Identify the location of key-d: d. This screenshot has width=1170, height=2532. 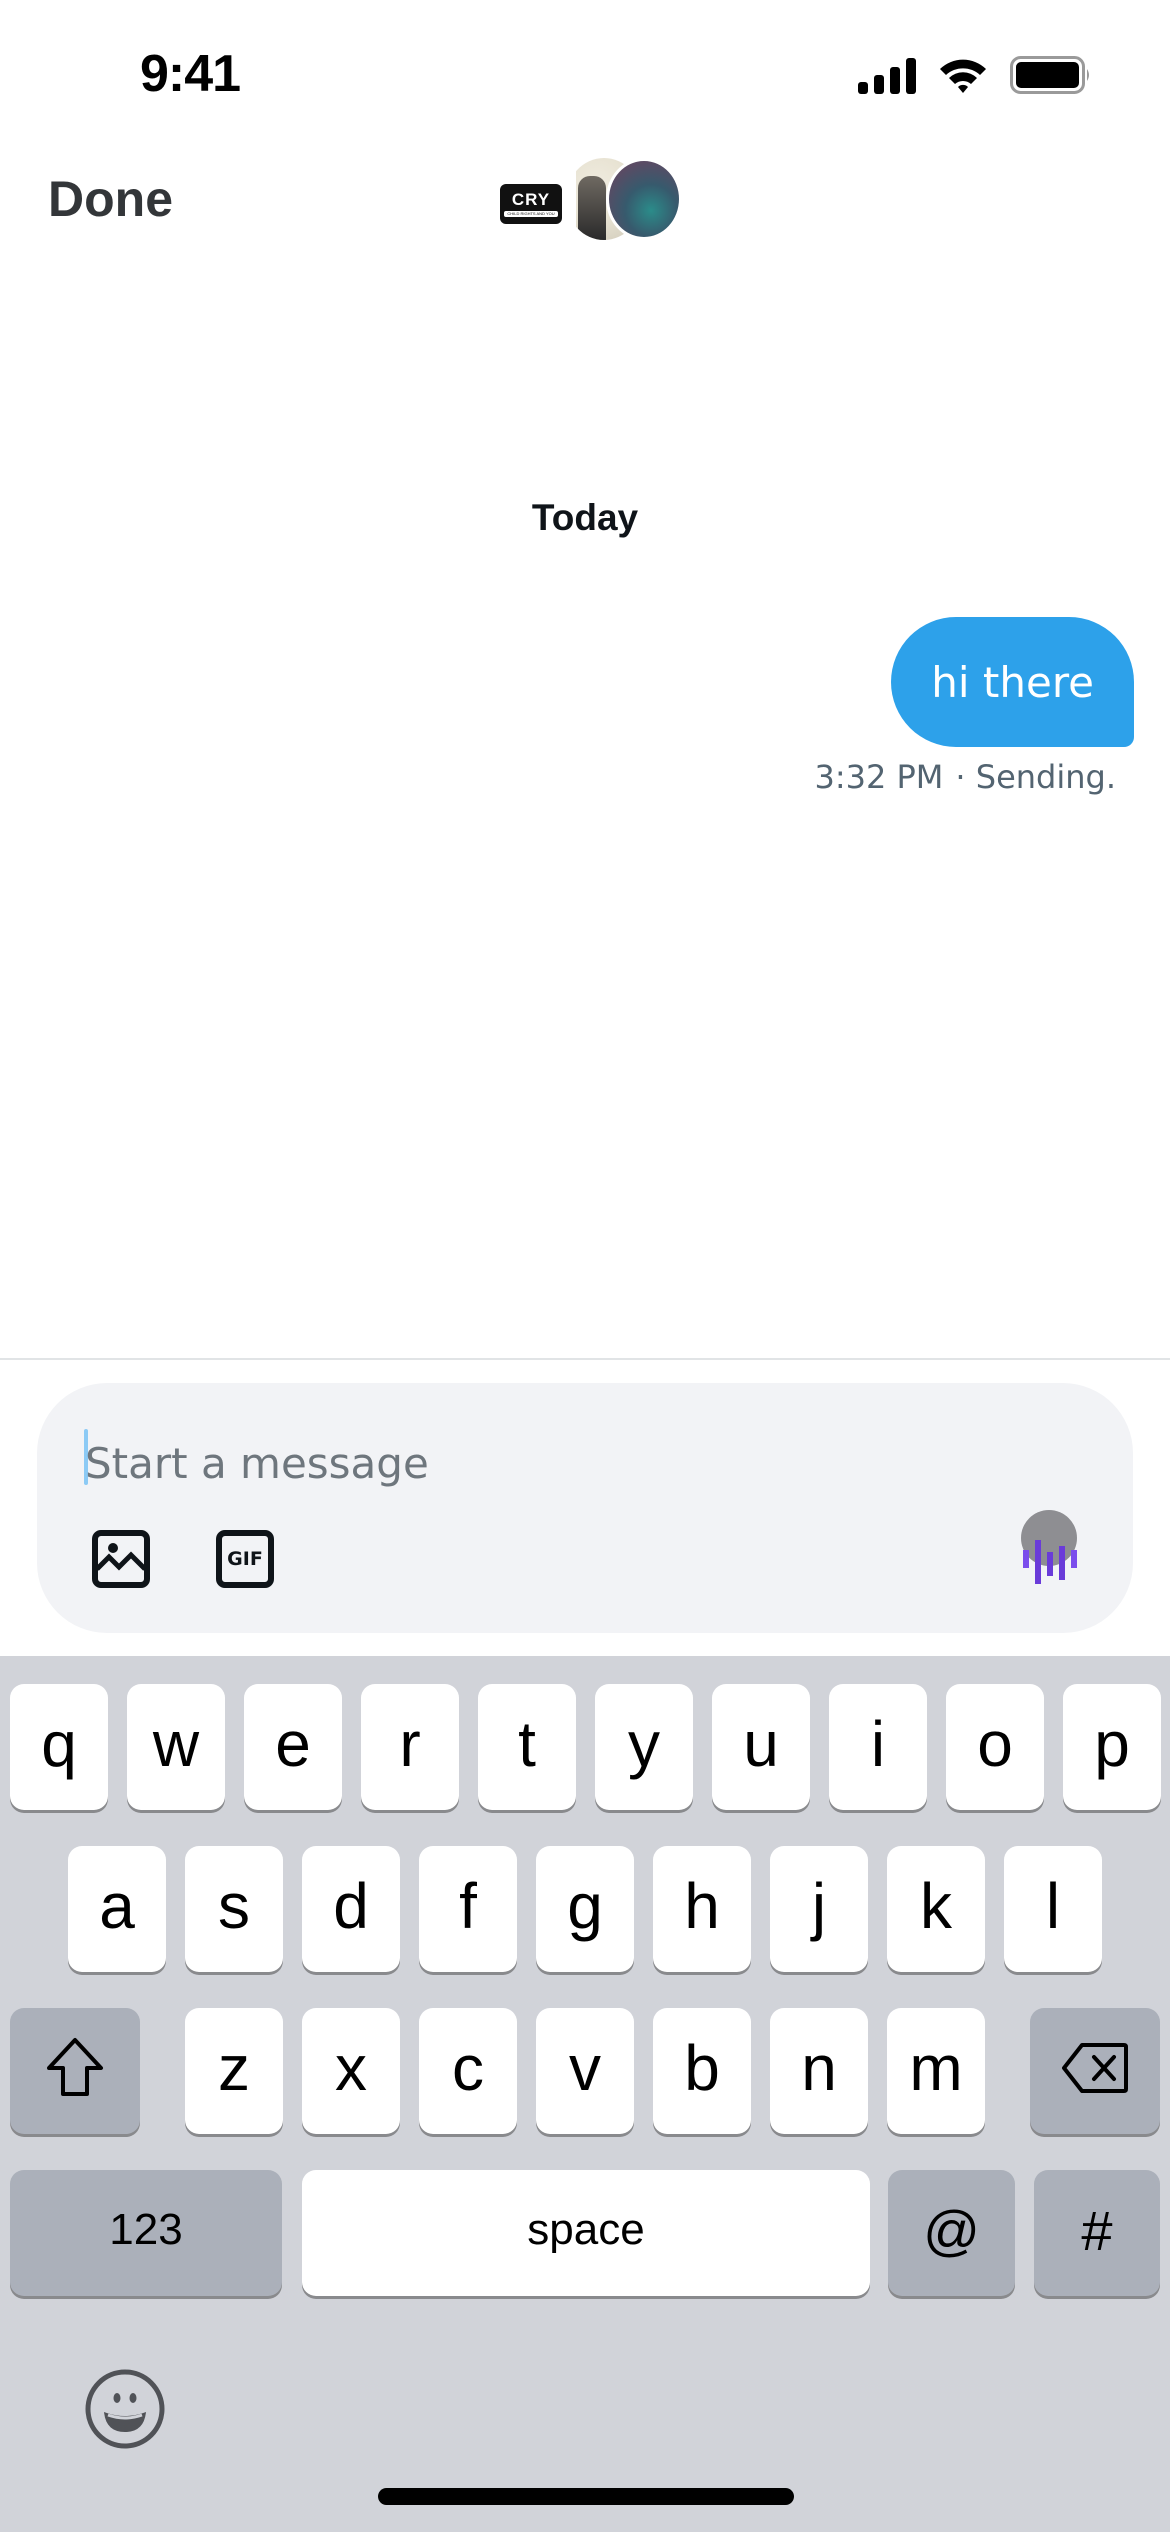
(351, 1909).